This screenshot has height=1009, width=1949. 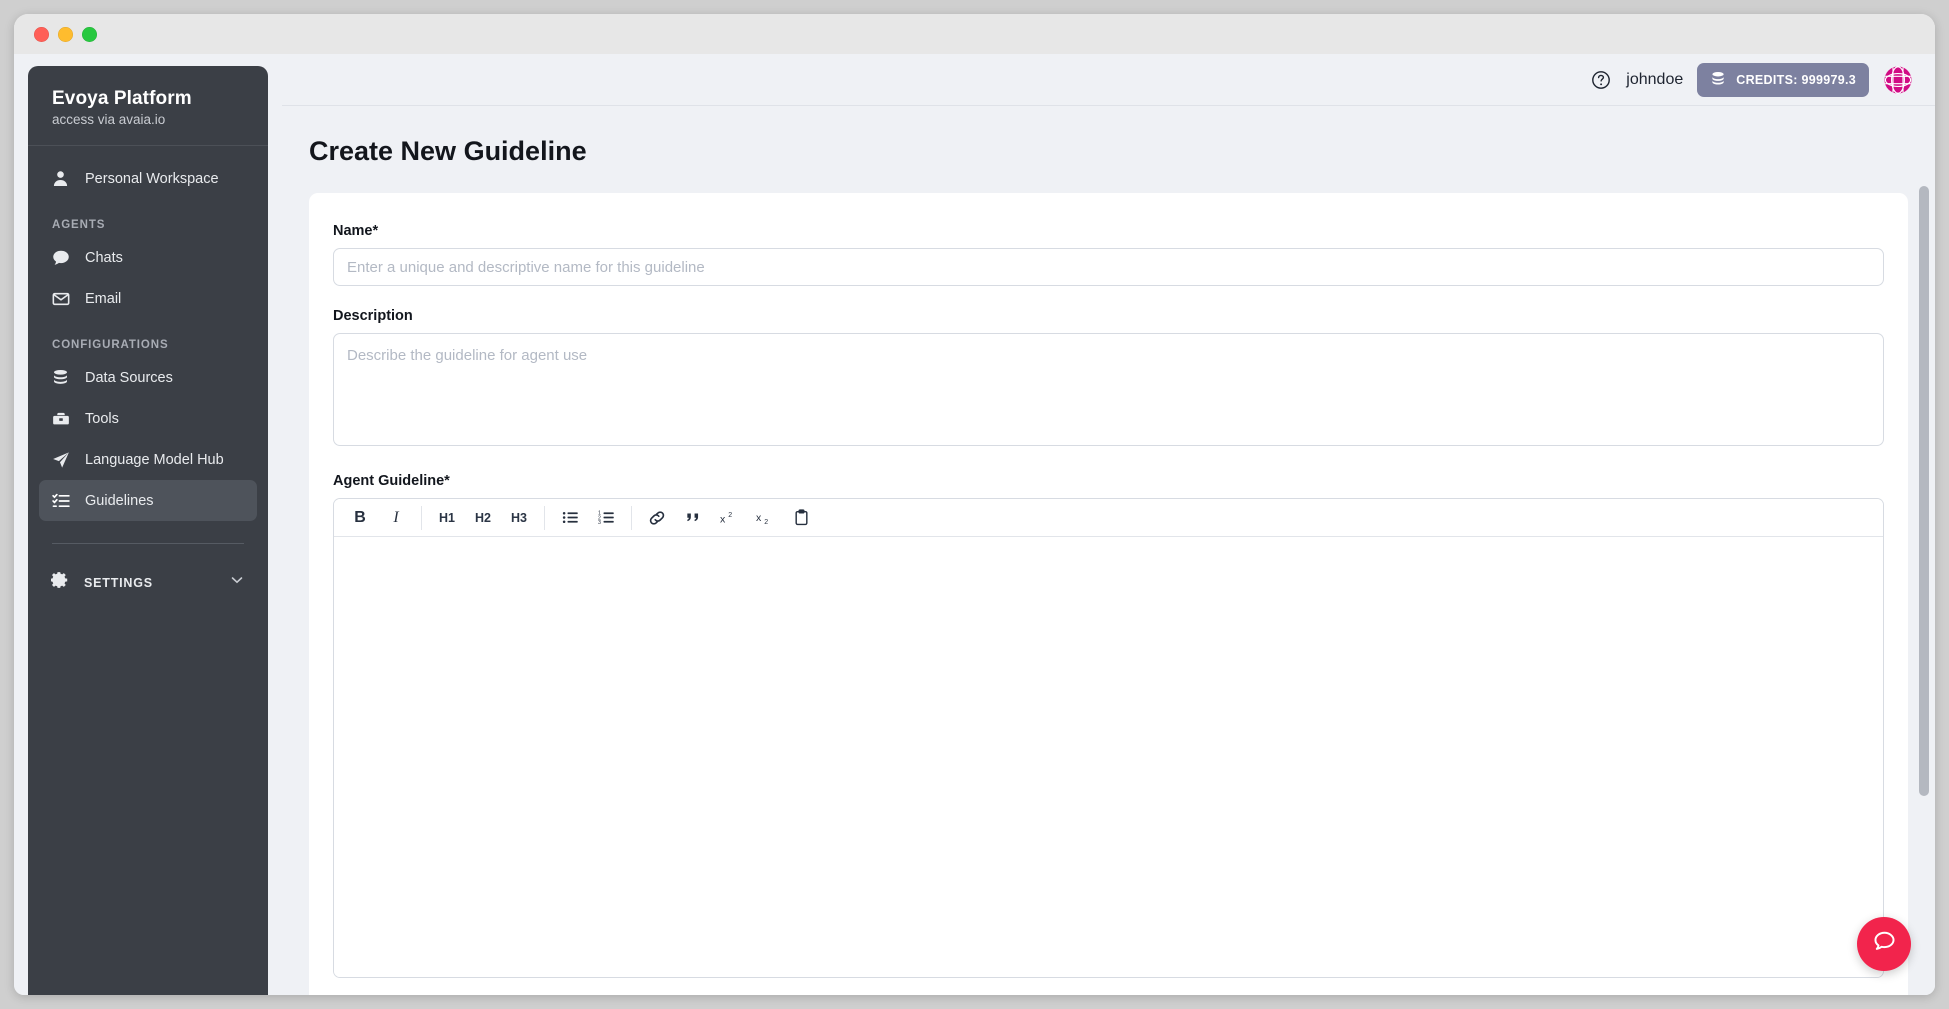 What do you see at coordinates (373, 316) in the screenshot?
I see `description-field-label: Description` at bounding box center [373, 316].